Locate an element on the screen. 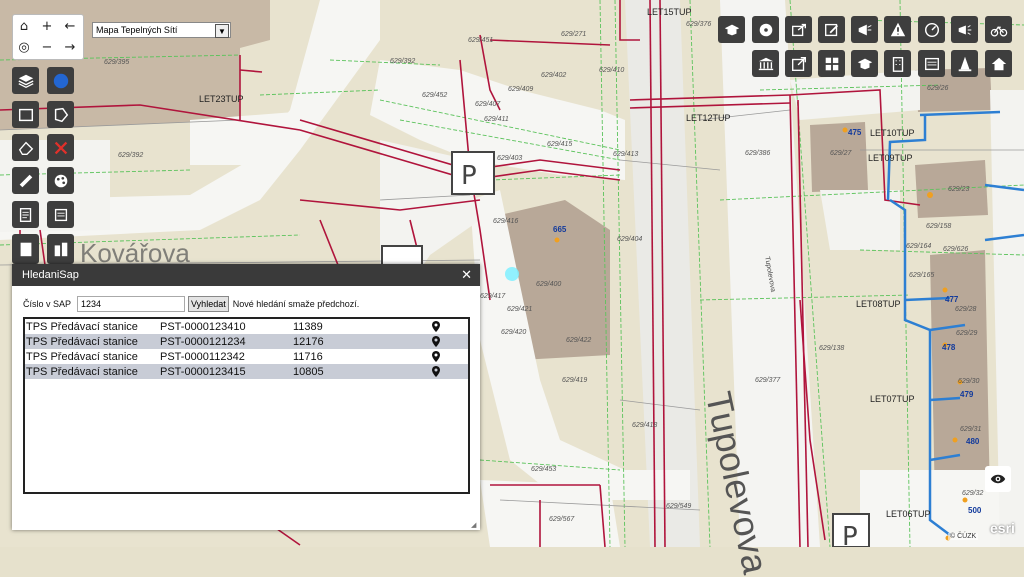 The width and height of the screenshot is (1024, 577). measure-button is located at coordinates (25, 180).